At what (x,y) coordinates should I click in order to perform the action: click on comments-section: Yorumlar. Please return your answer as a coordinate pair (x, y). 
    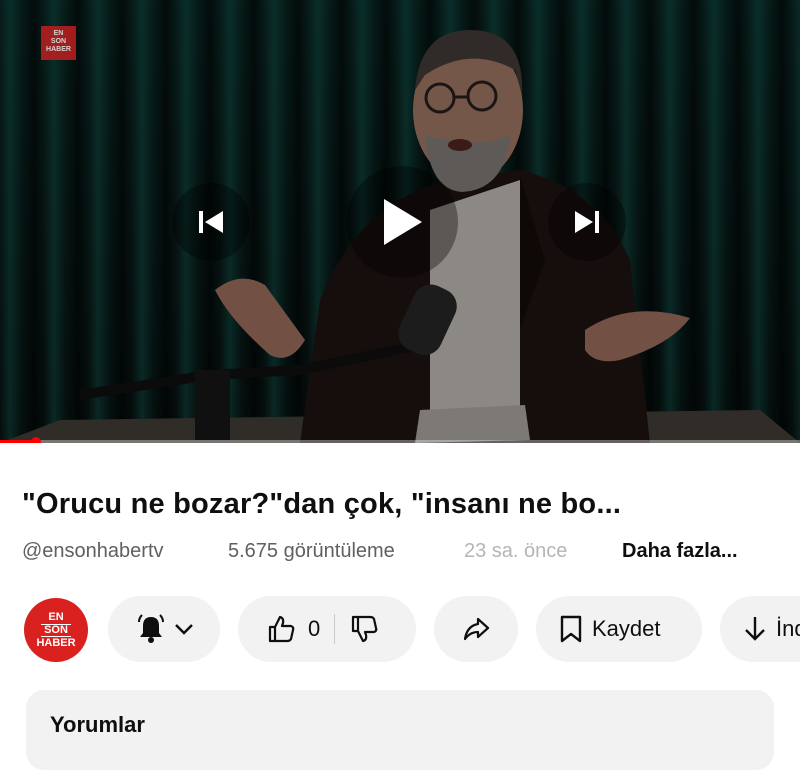
    Looking at the image, I should click on (400, 730).